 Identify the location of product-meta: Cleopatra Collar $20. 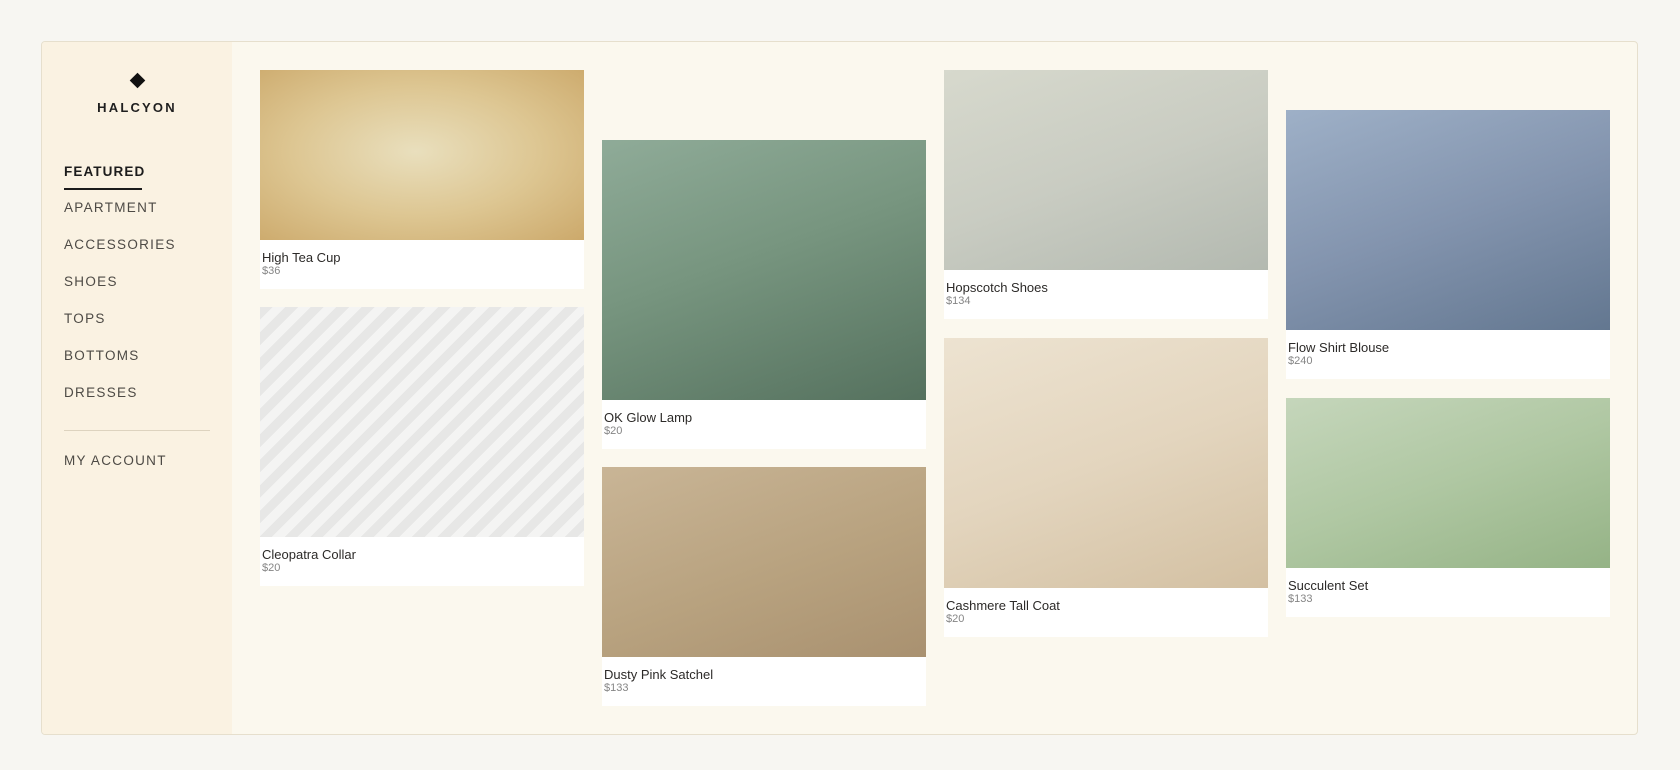
(422, 561).